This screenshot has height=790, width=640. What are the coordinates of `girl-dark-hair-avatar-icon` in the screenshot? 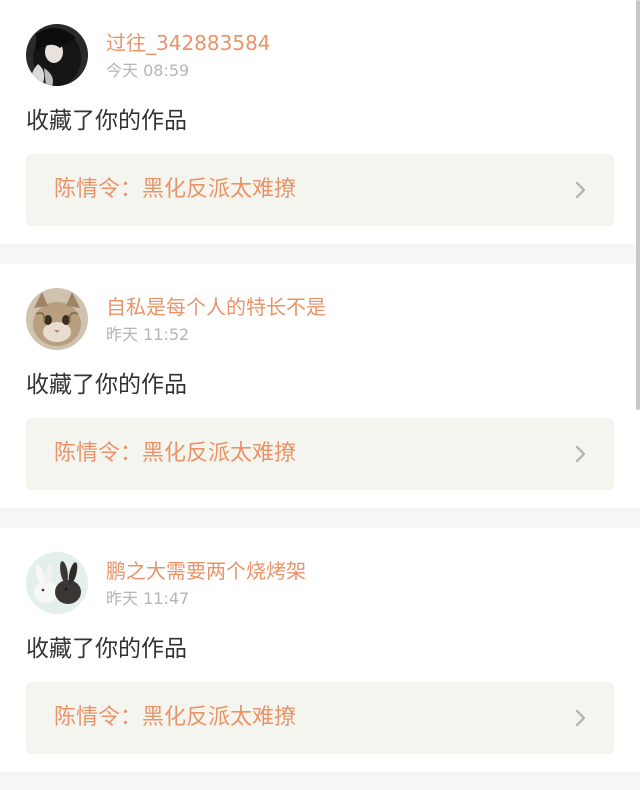 It's located at (57, 55).